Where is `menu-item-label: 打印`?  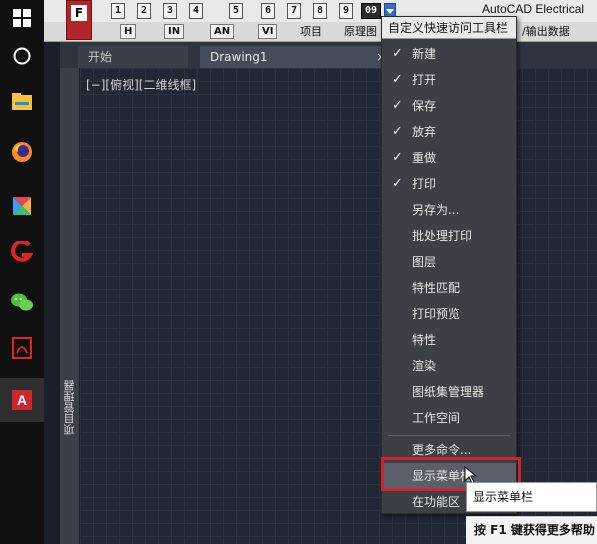 menu-item-label: 打印 is located at coordinates (424, 184).